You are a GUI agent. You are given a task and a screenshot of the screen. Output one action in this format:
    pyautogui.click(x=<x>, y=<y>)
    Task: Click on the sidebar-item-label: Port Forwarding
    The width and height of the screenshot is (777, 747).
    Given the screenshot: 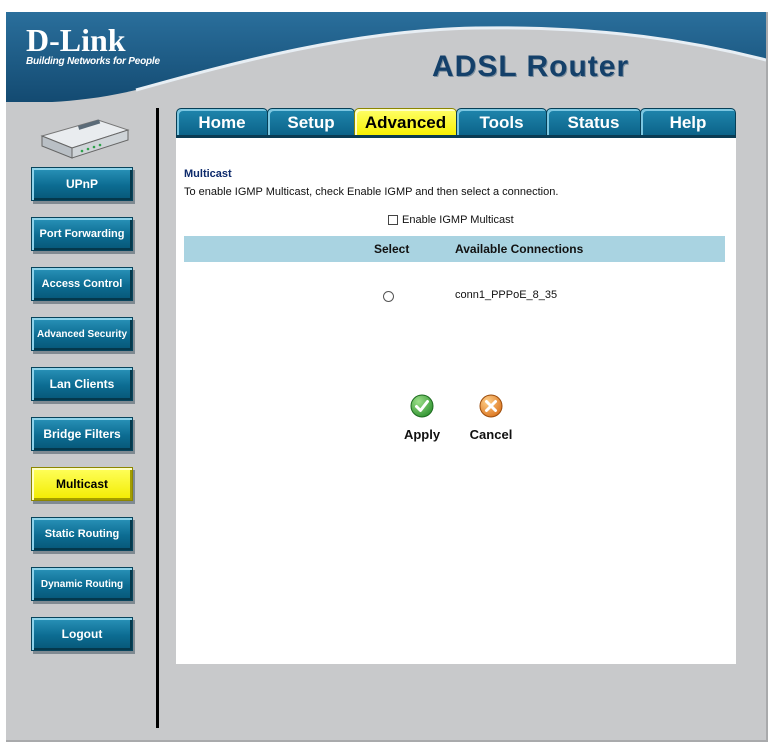 What is the action you would take?
    pyautogui.click(x=82, y=234)
    